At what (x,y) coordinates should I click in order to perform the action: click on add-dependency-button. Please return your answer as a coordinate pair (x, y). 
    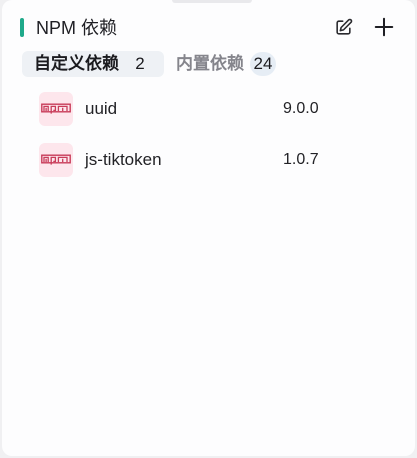
    Looking at the image, I should click on (384, 27).